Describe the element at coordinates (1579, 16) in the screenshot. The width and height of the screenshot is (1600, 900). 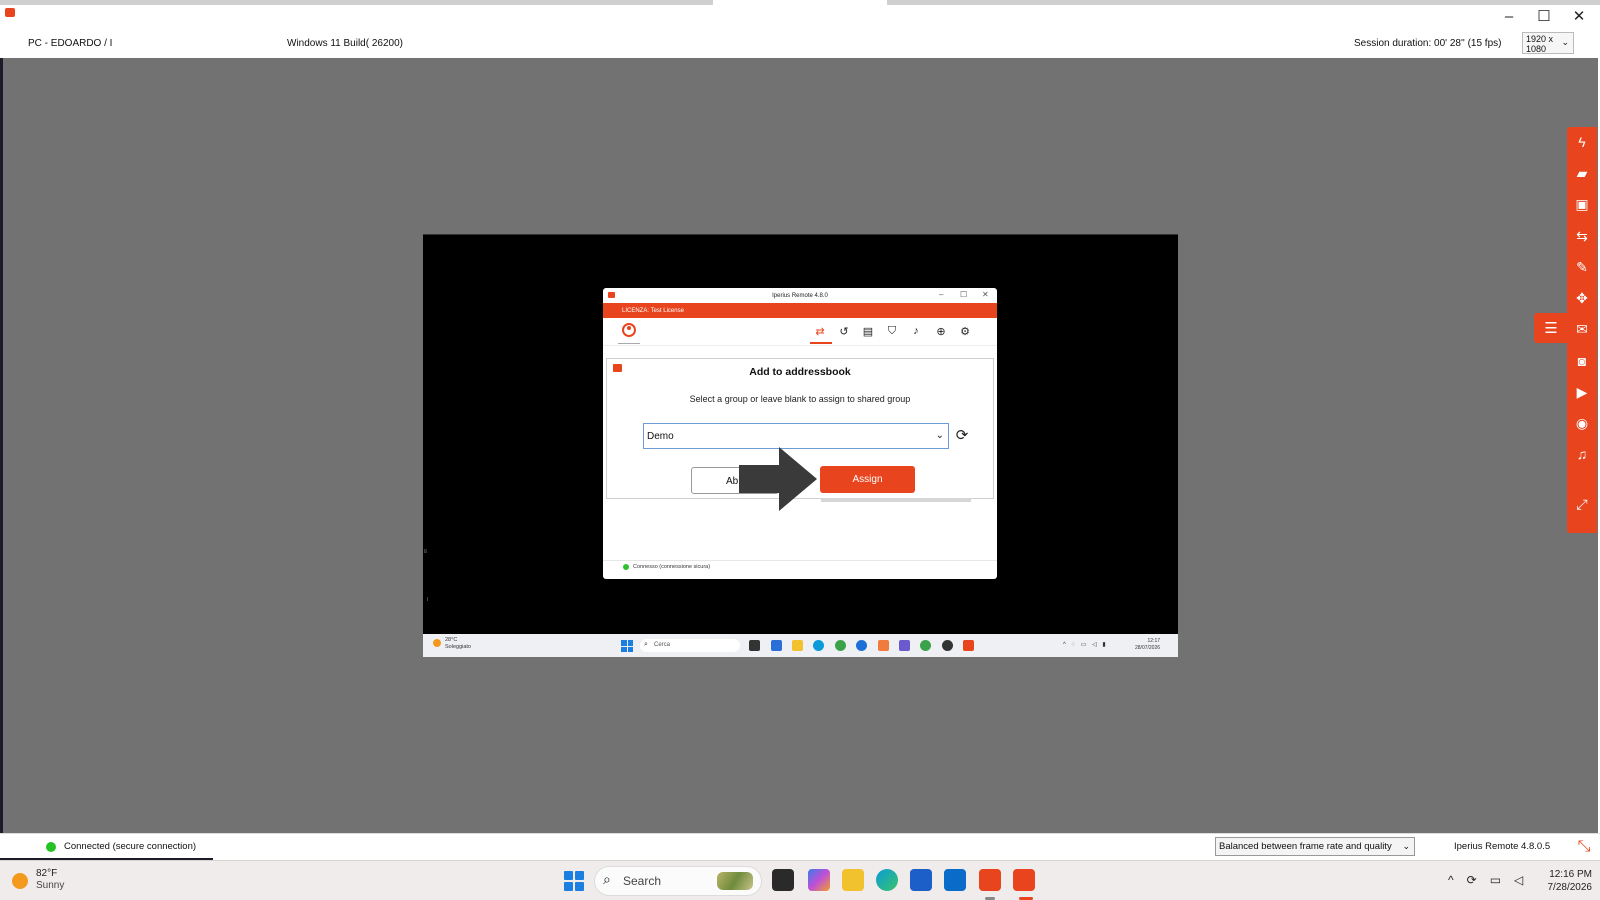
I see `close-button: ✕` at that location.